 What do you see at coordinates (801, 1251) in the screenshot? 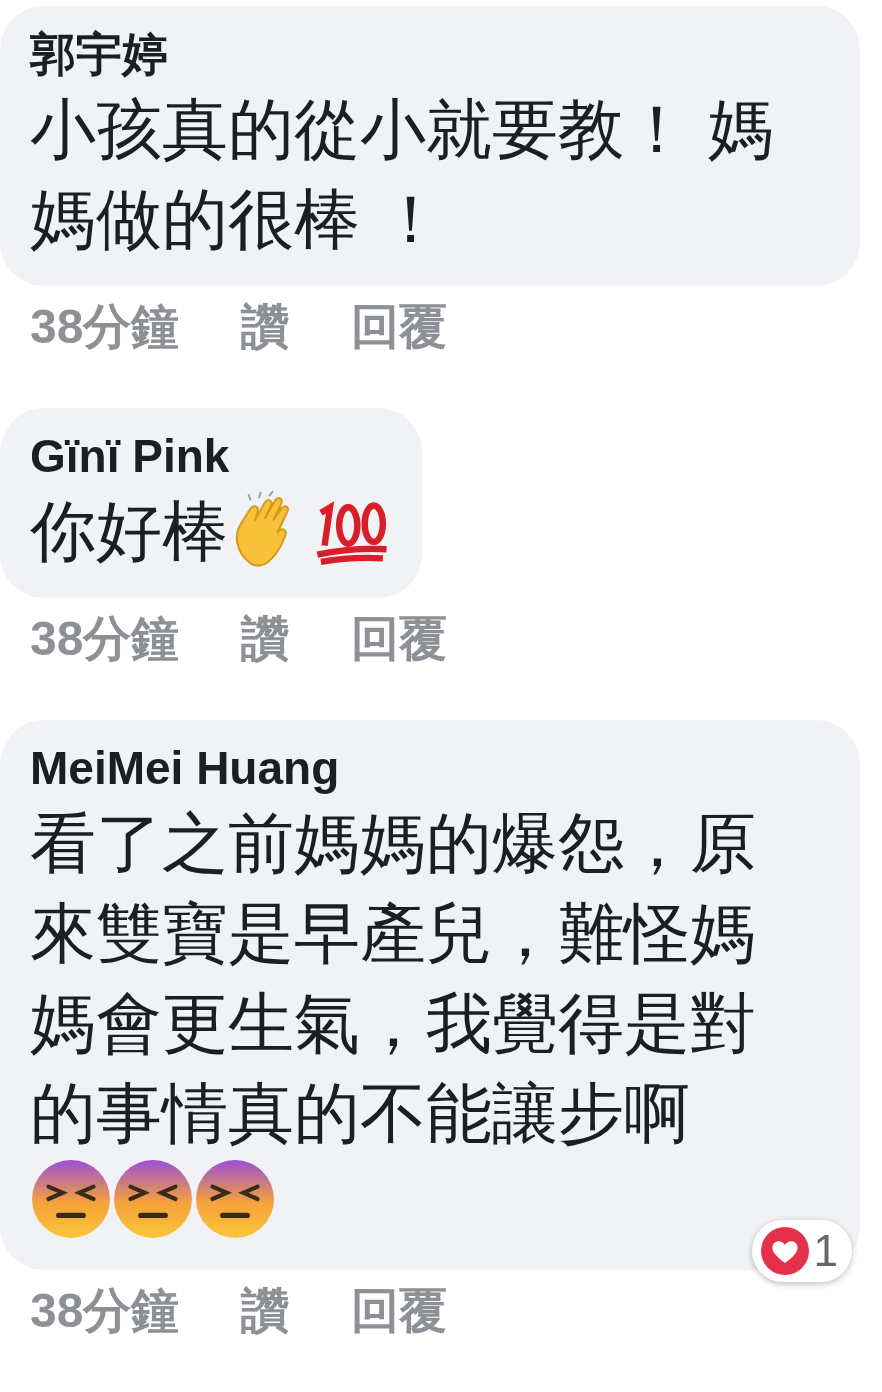
I see `reaction-badge: 1` at bounding box center [801, 1251].